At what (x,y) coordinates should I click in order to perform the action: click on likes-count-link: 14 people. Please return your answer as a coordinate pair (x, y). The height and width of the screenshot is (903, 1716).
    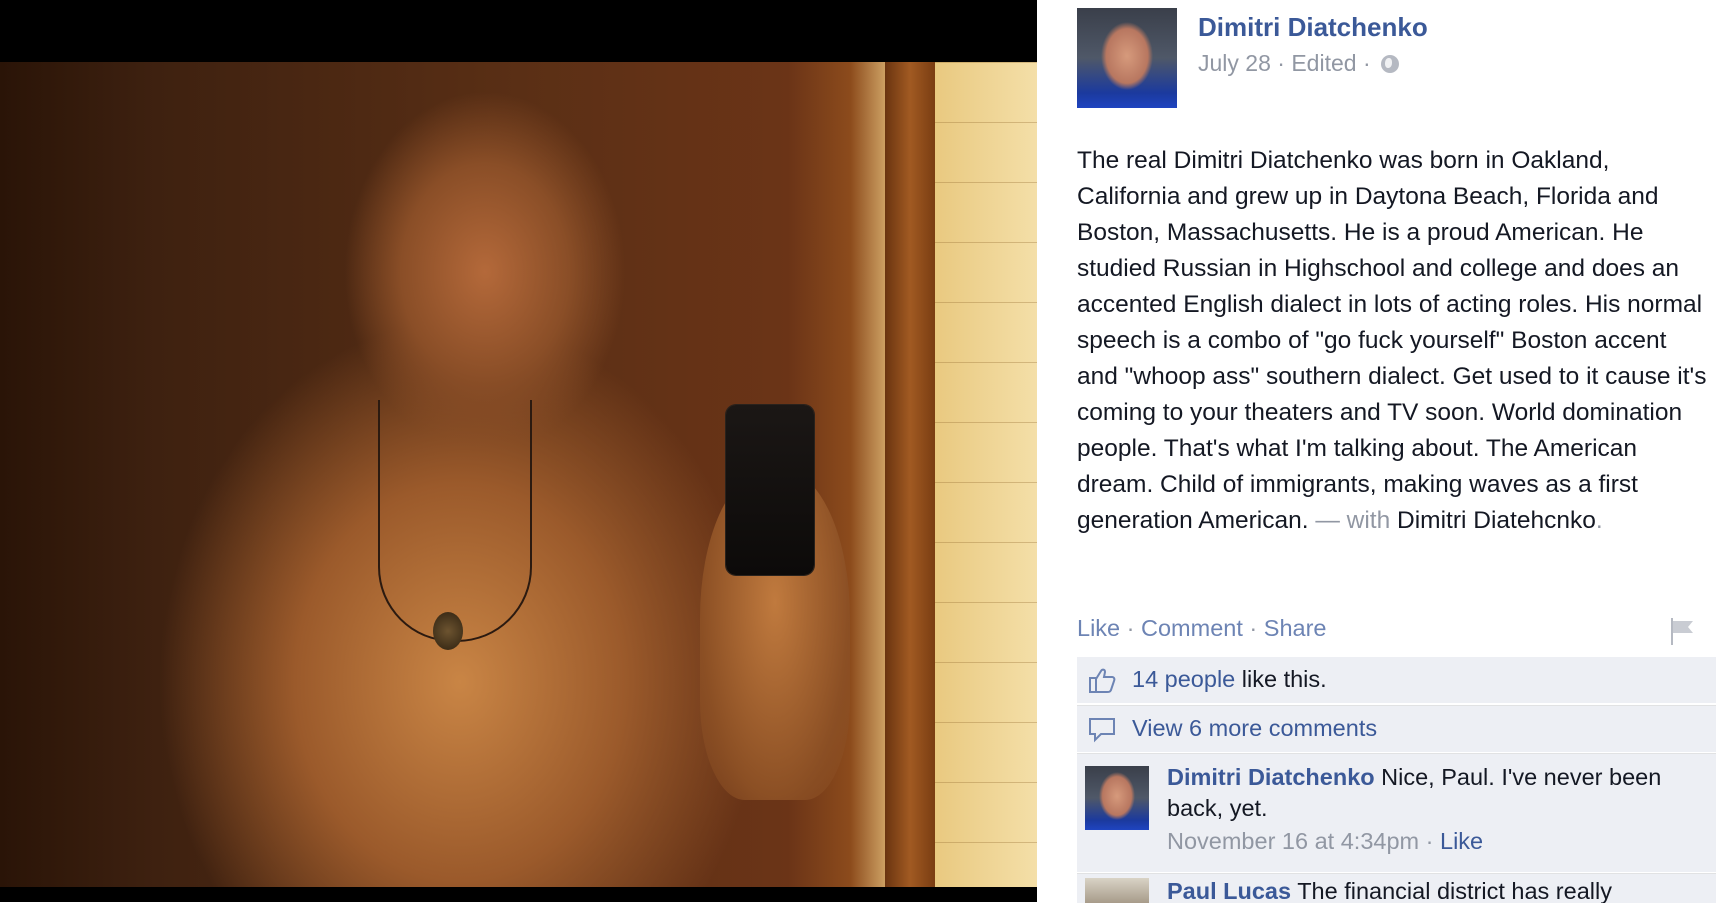
    Looking at the image, I should click on (1183, 679).